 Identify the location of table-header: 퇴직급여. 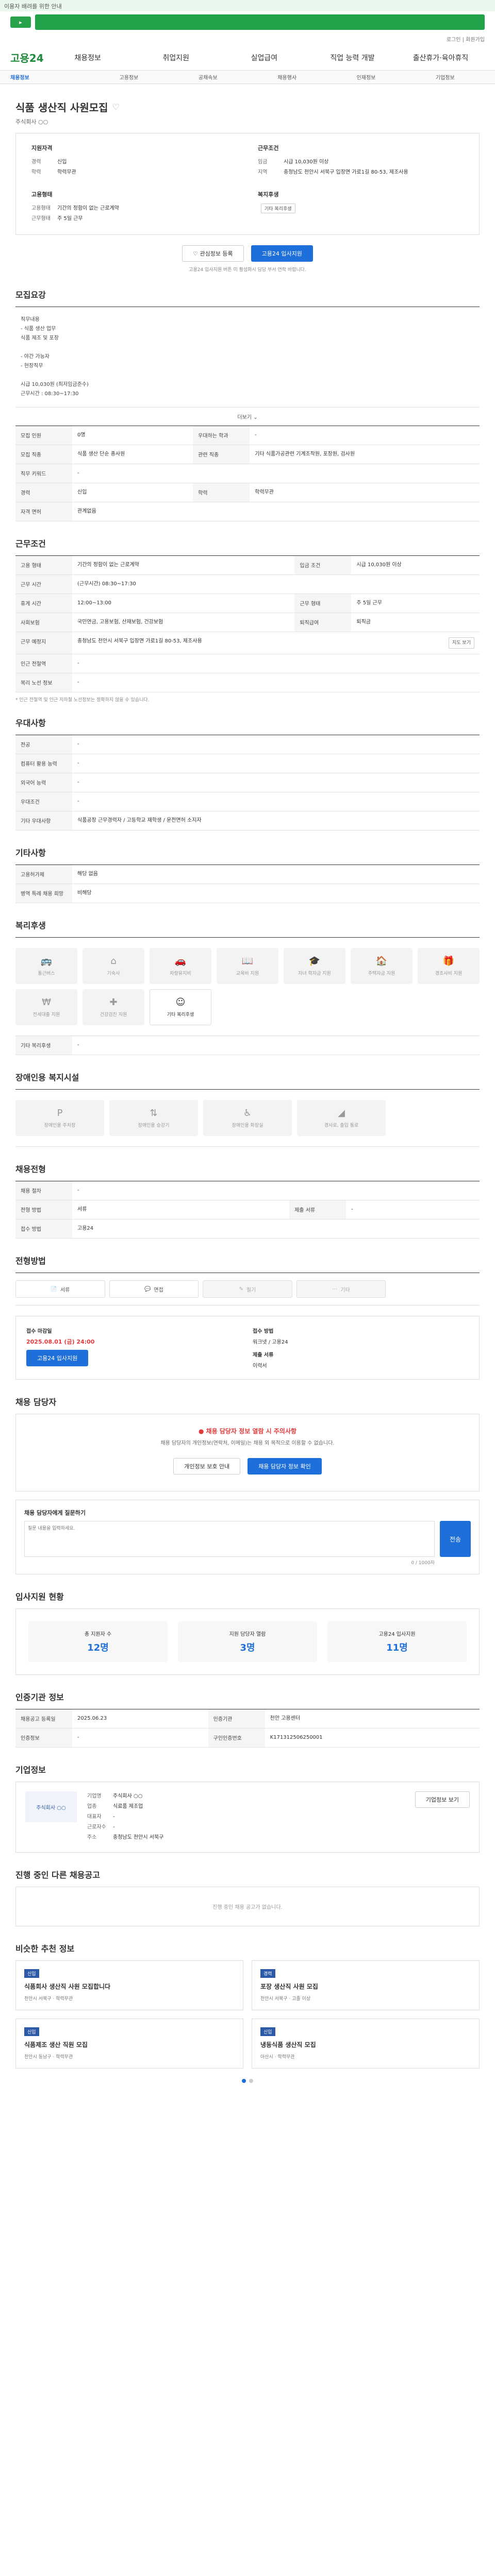
(323, 622).